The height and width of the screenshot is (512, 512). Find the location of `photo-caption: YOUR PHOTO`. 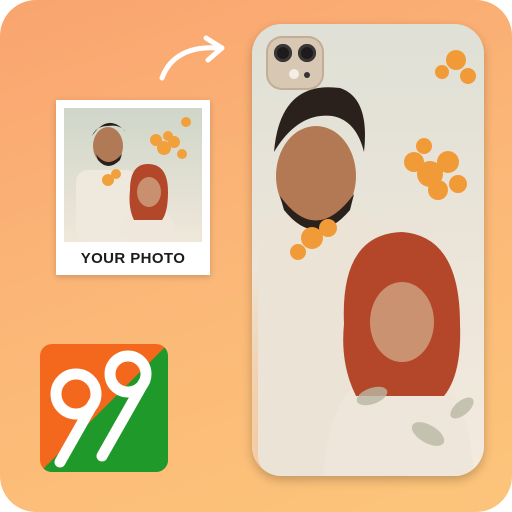

photo-caption: YOUR PHOTO is located at coordinates (133, 258).